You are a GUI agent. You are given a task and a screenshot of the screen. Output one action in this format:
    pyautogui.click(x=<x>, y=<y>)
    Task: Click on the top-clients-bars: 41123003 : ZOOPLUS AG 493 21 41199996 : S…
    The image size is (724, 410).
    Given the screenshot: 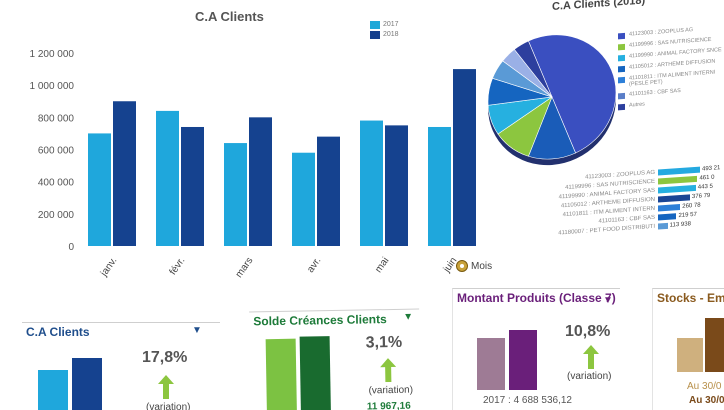 What is the action you would take?
    pyautogui.click(x=627, y=201)
    